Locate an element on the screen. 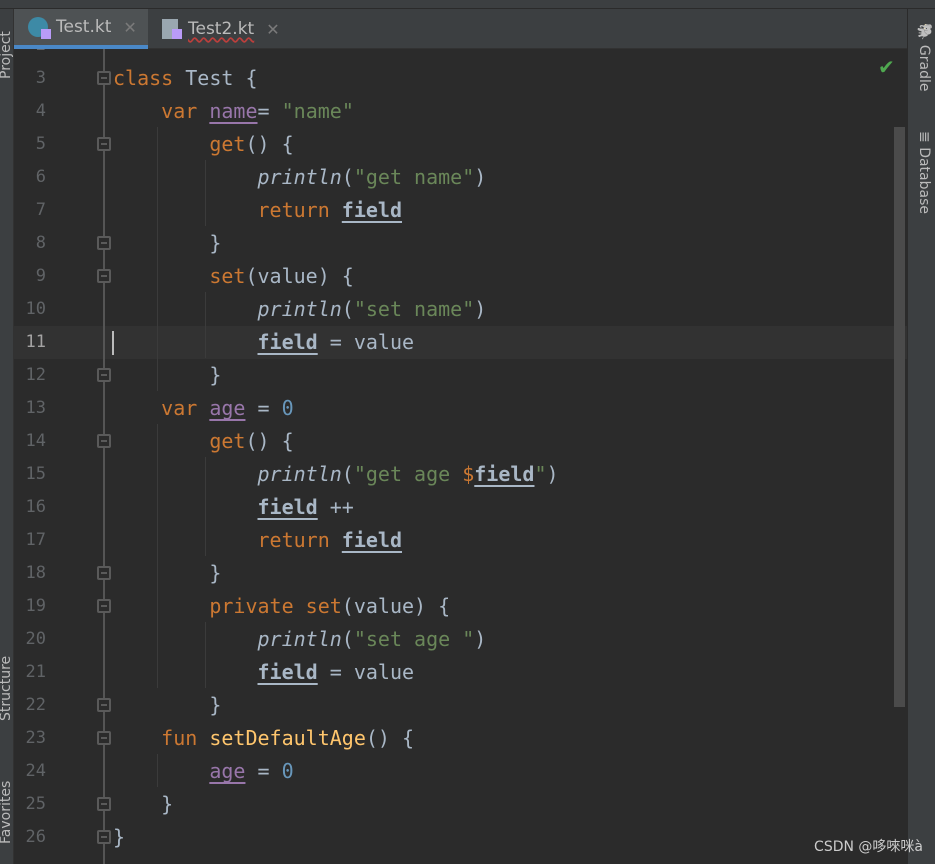 The image size is (935, 864). code-text: fun setDefaultAge() { is located at coordinates (263, 738).